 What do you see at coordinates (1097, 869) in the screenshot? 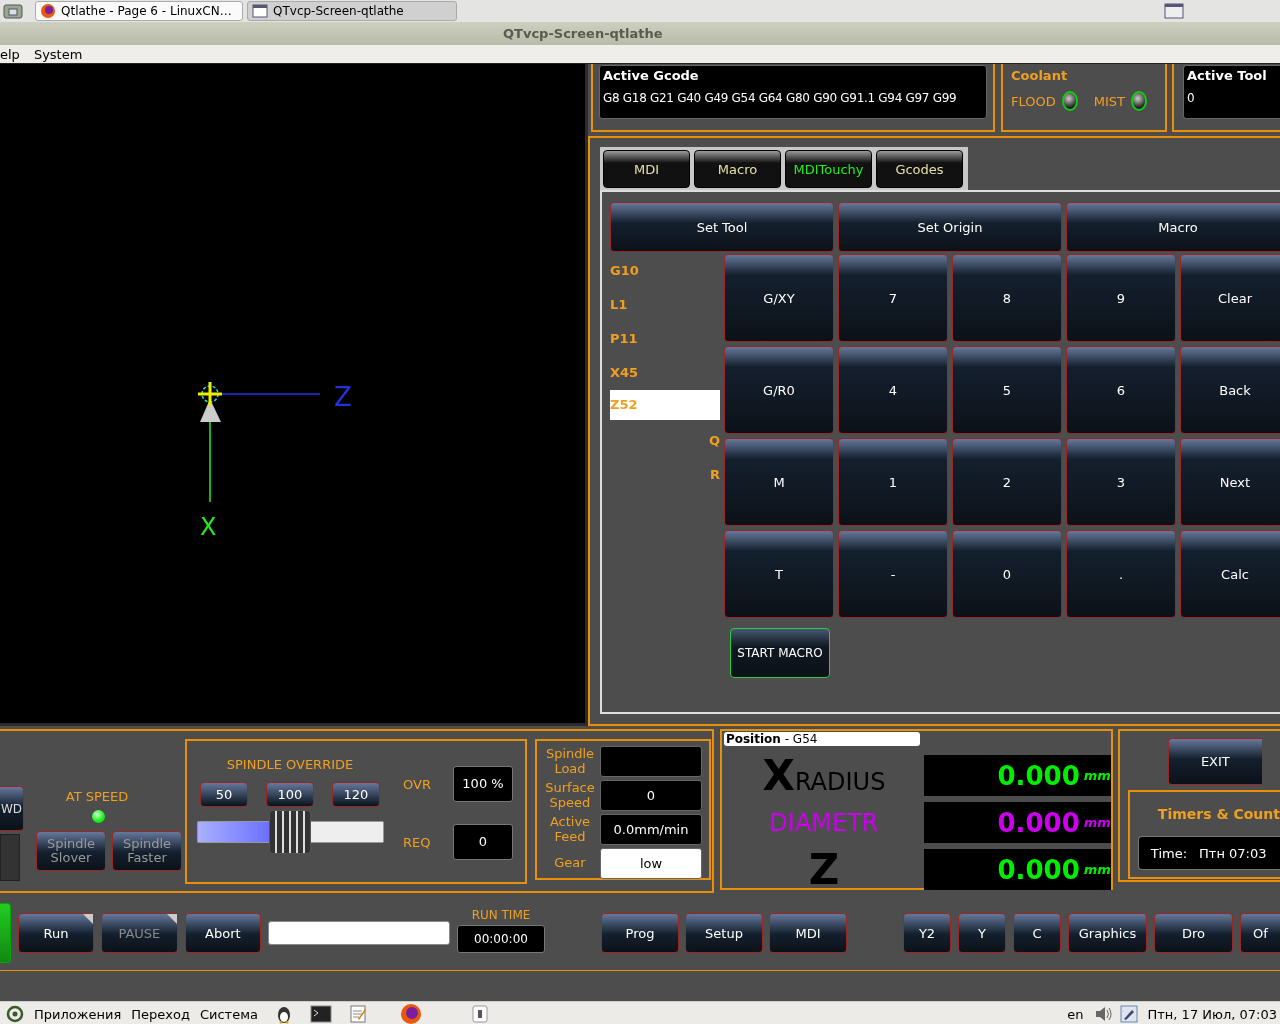
I see `unit-label: mm` at bounding box center [1097, 869].